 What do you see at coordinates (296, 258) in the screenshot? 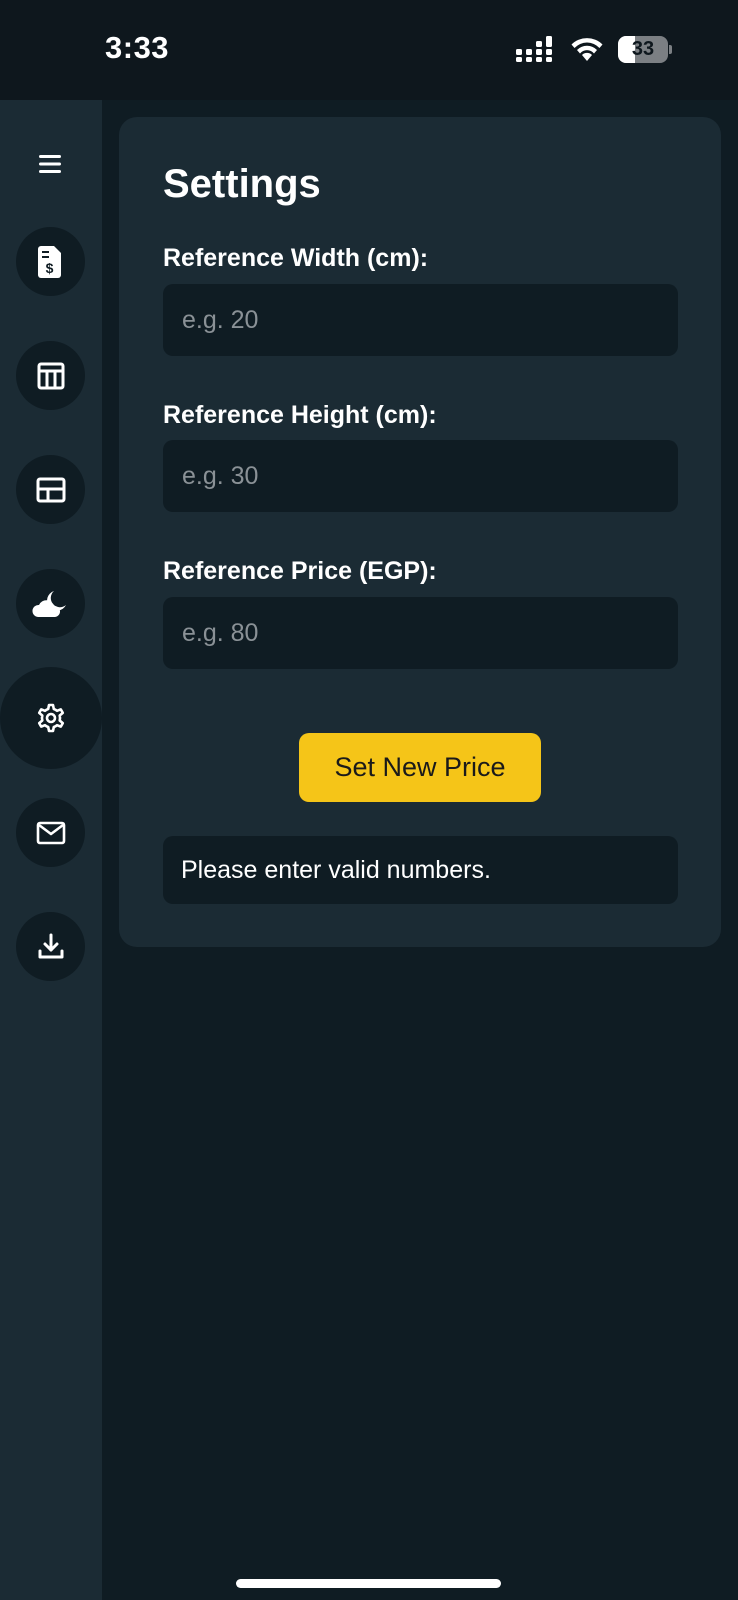
I see `width-label: Reference Width (cm):` at bounding box center [296, 258].